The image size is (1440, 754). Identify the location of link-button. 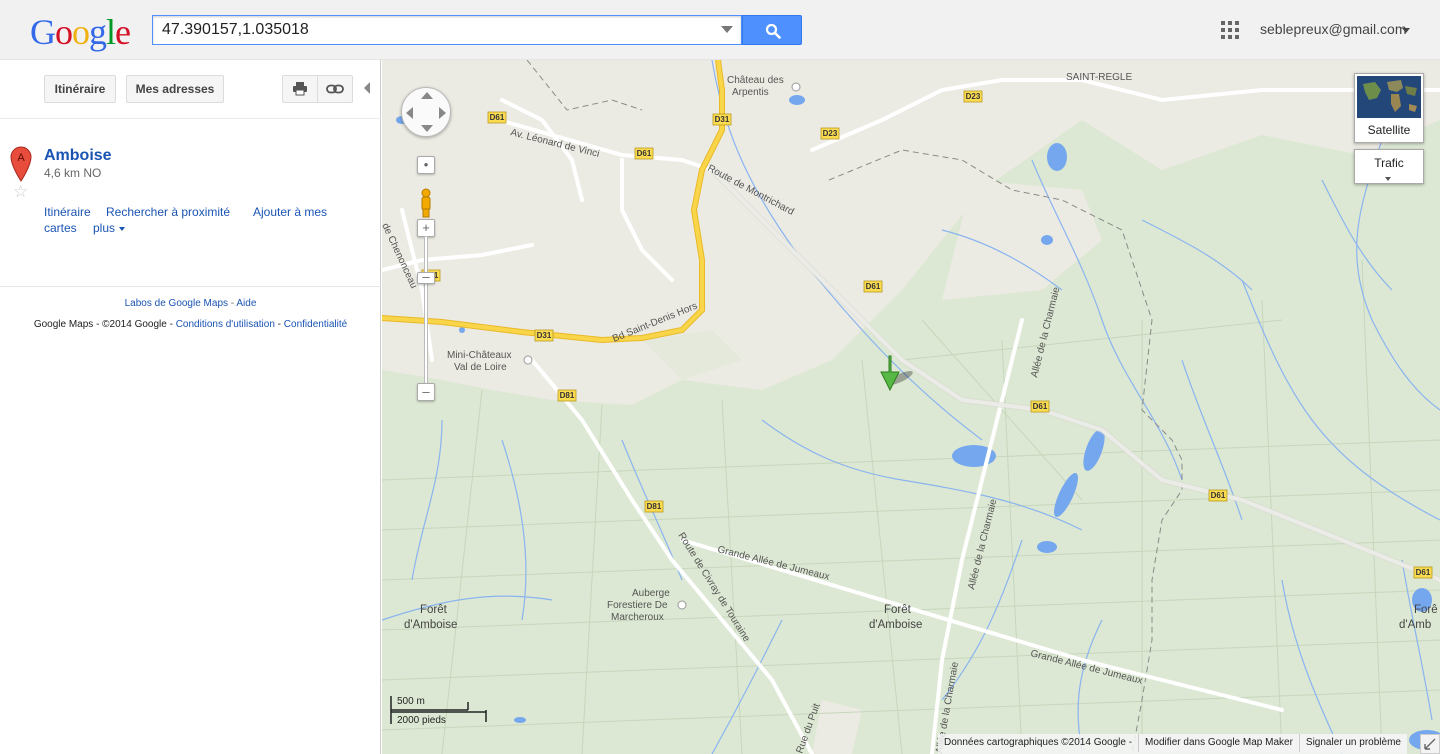
(335, 89).